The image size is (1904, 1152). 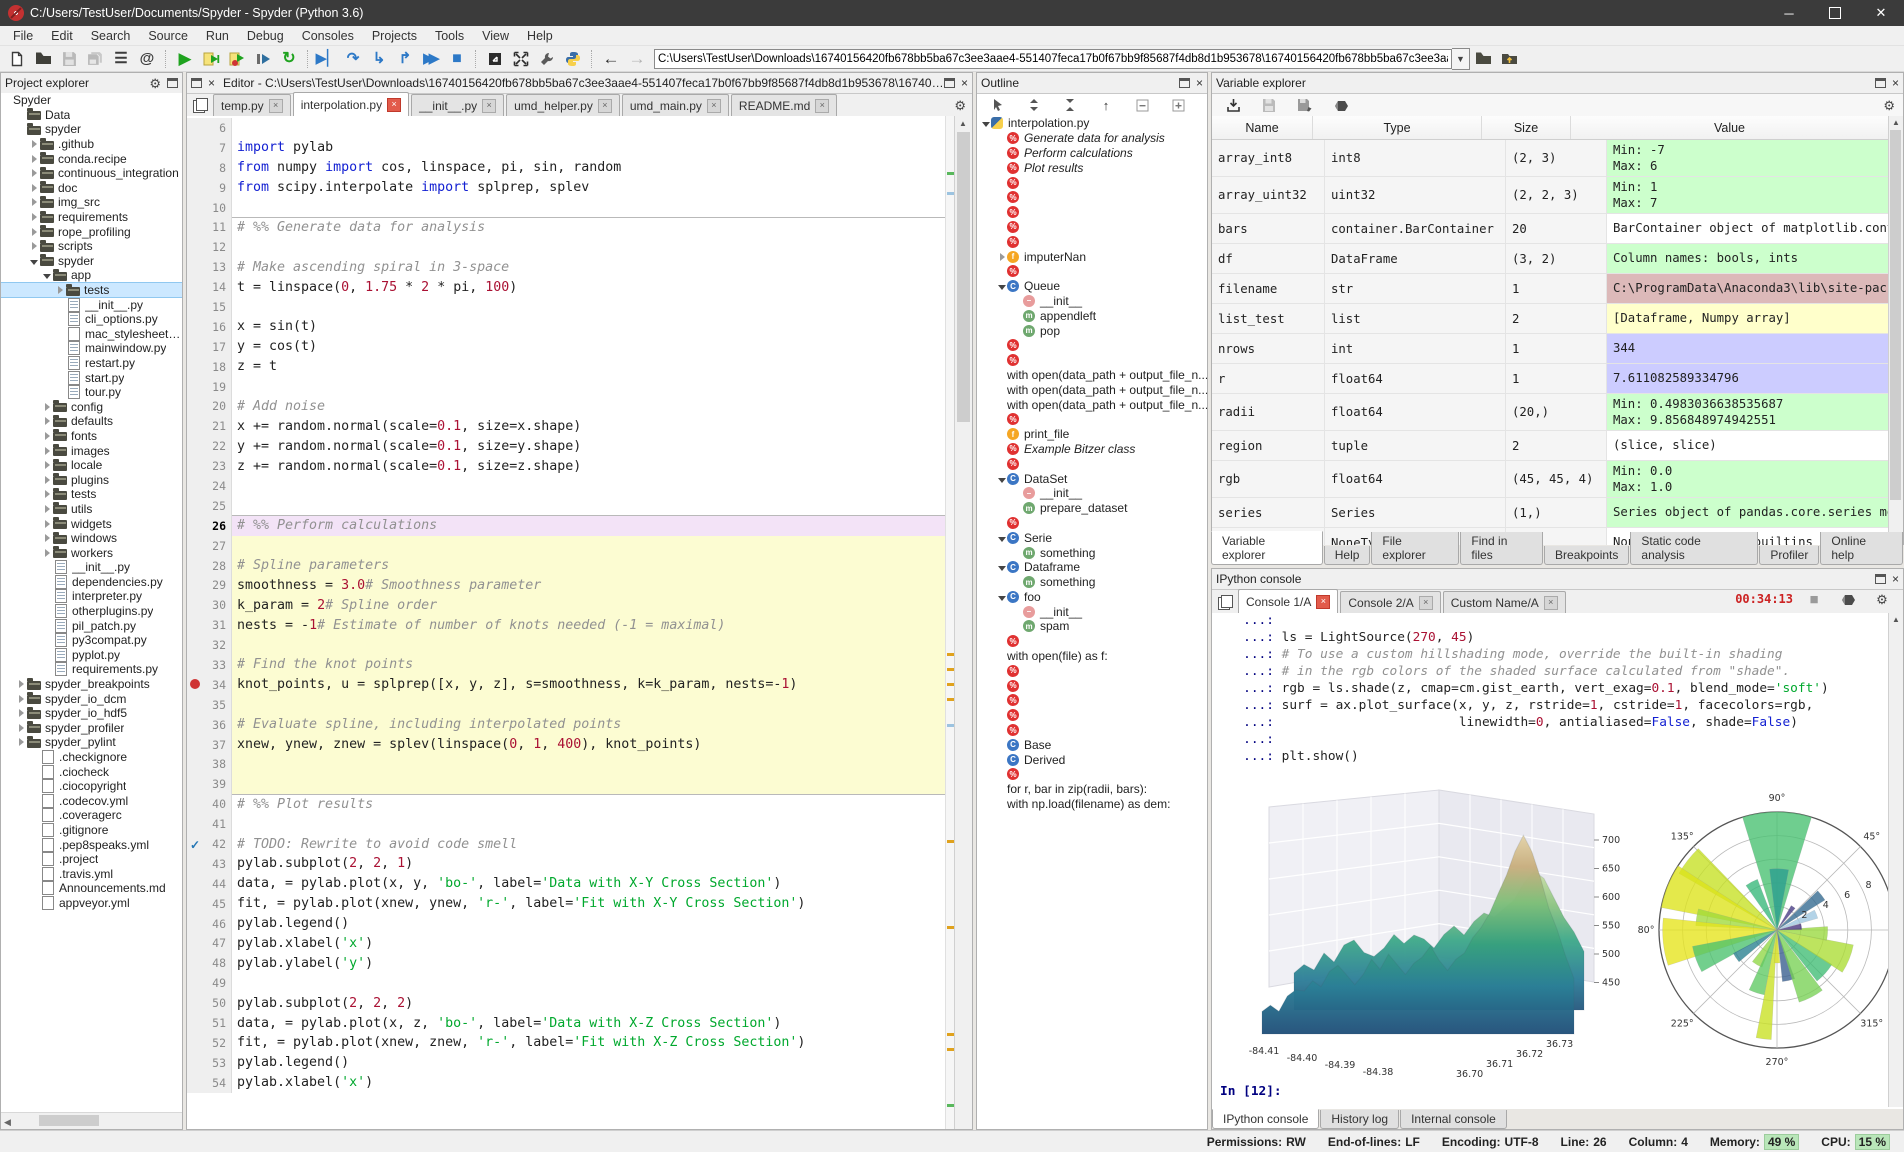 I want to click on tree-item-dependencies.py: dependencies.py, so click(x=91, y=582).